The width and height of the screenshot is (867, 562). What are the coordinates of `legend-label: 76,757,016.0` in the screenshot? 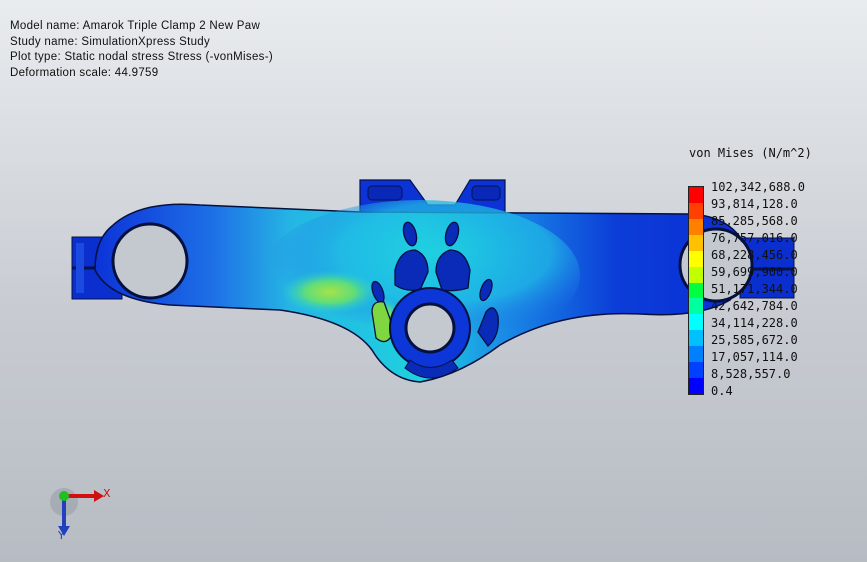 It's located at (754, 238).